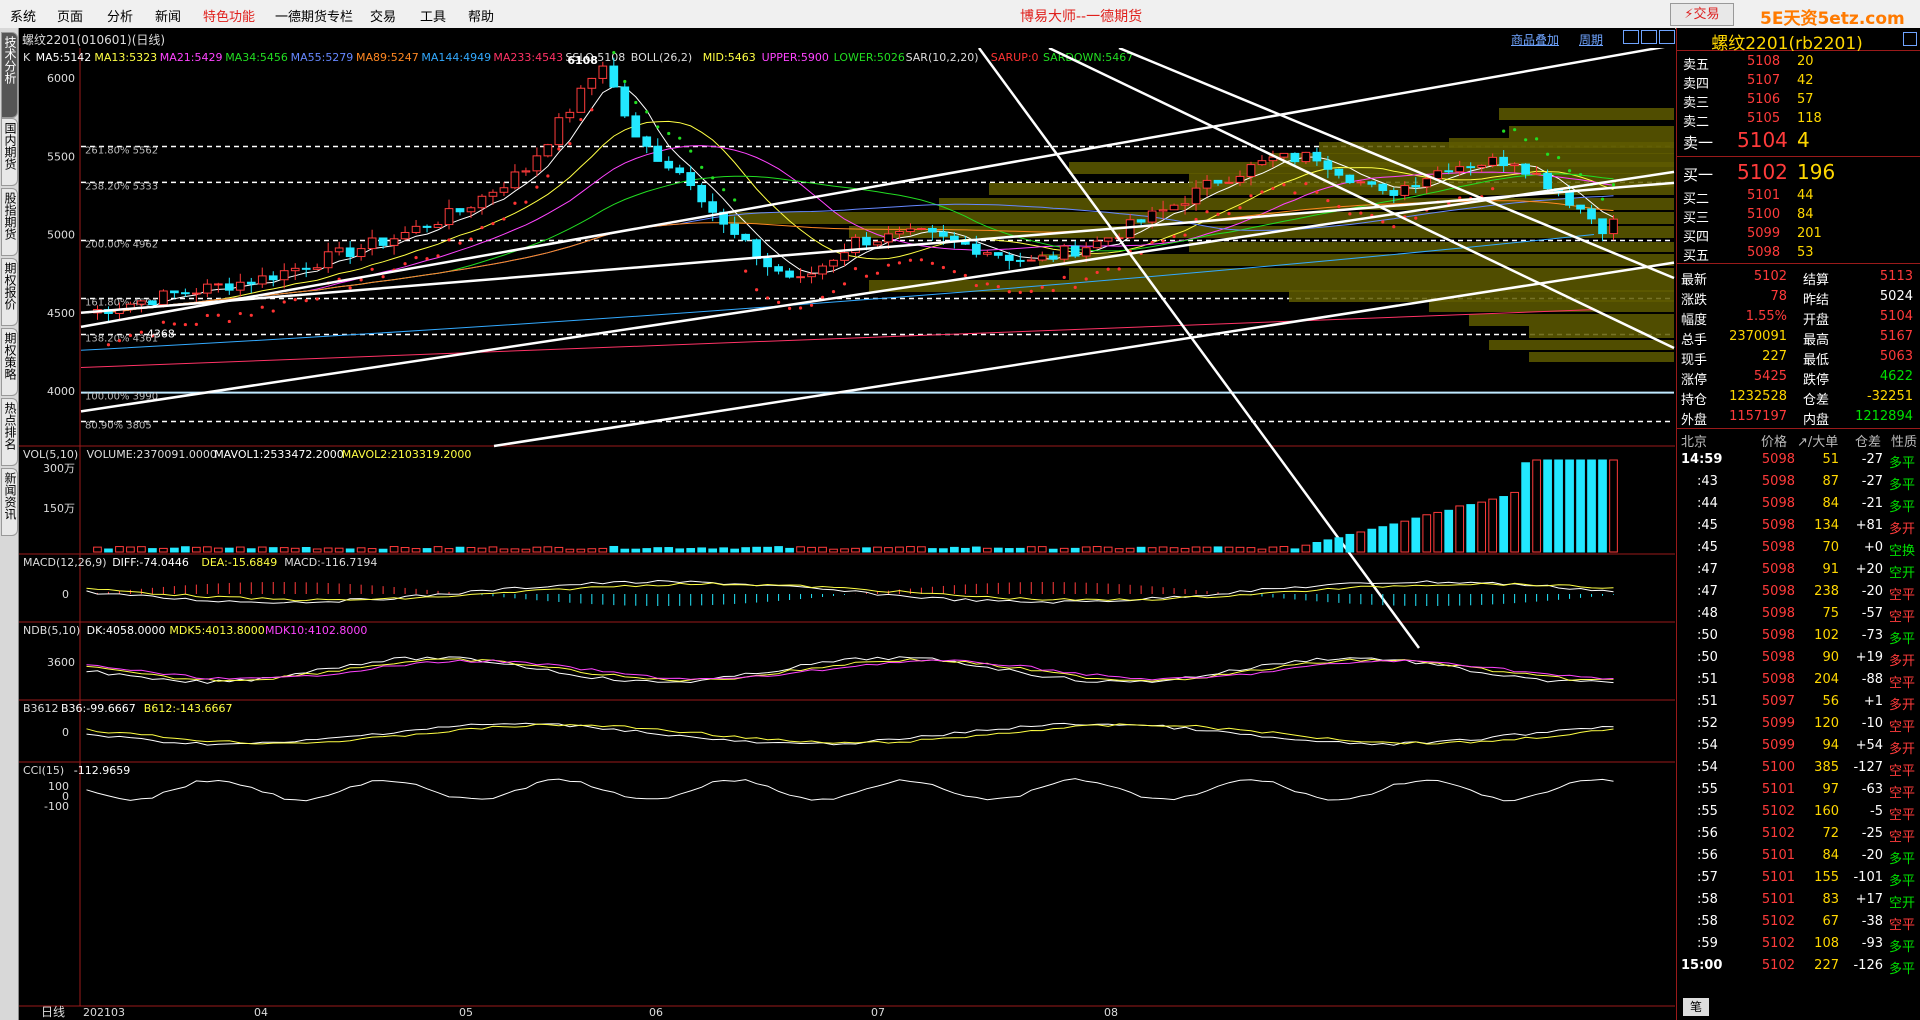 Image resolution: width=1920 pixels, height=1020 pixels. What do you see at coordinates (1694, 340) in the screenshot?
I see `stat-label: 总手` at bounding box center [1694, 340].